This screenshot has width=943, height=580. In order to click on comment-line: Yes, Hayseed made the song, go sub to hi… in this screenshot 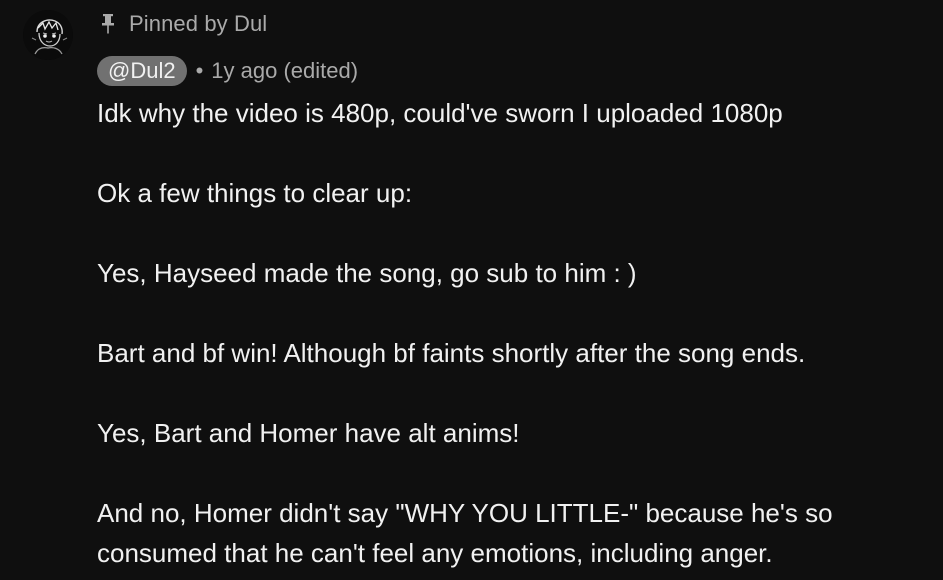, I will do `click(367, 273)`.